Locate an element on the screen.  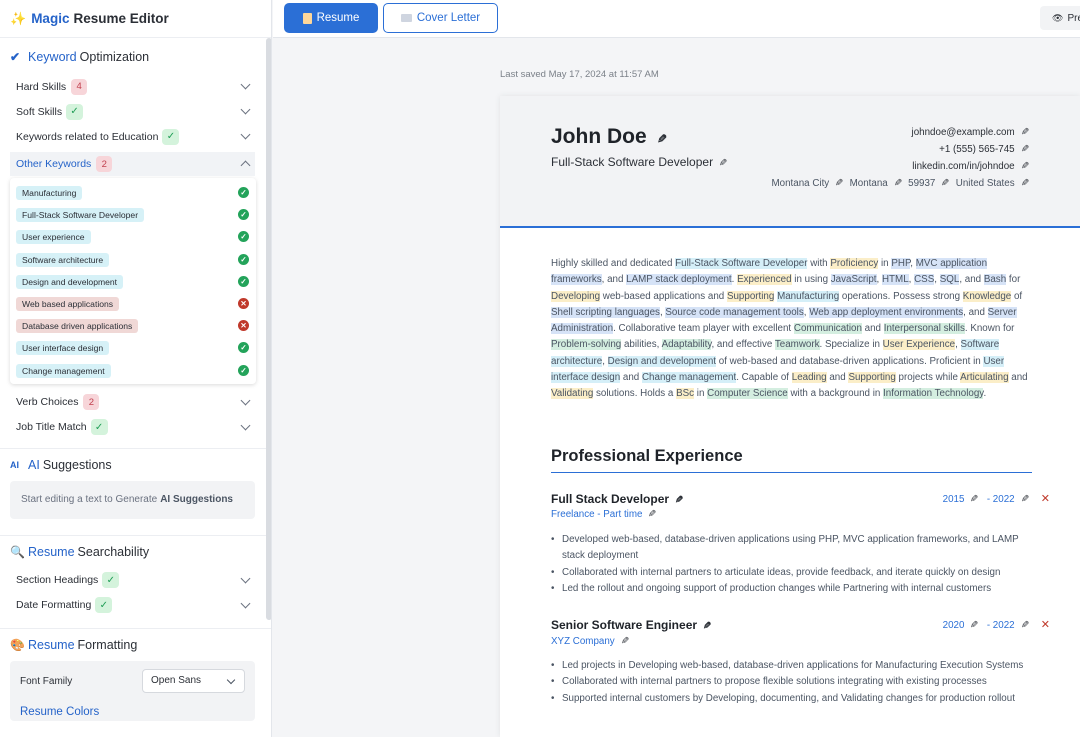
sidebar-item-other-keywords: Other Keywords 2 is located at coordinates (132, 164).